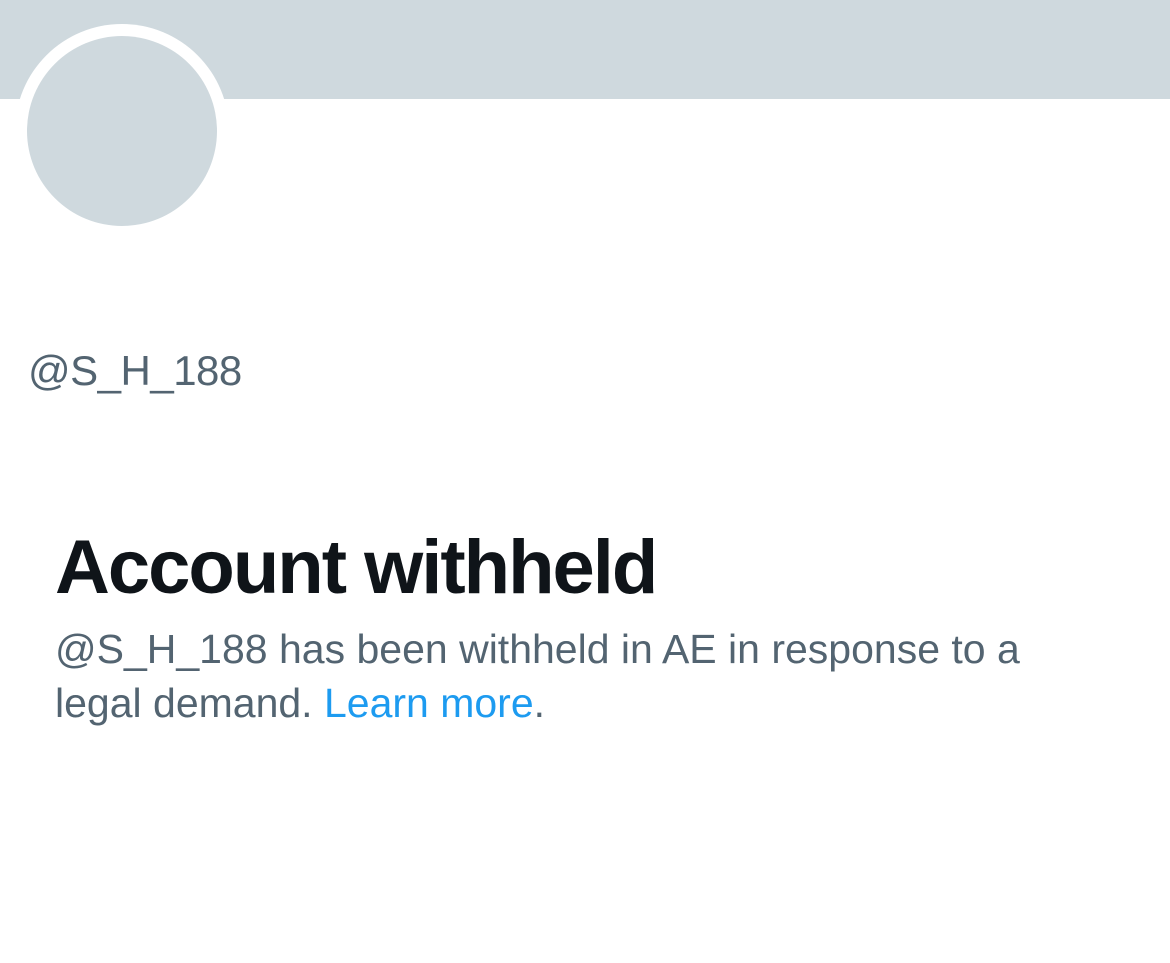 This screenshot has width=1170, height=963. What do you see at coordinates (539, 703) in the screenshot?
I see `withheld-message-period: .` at bounding box center [539, 703].